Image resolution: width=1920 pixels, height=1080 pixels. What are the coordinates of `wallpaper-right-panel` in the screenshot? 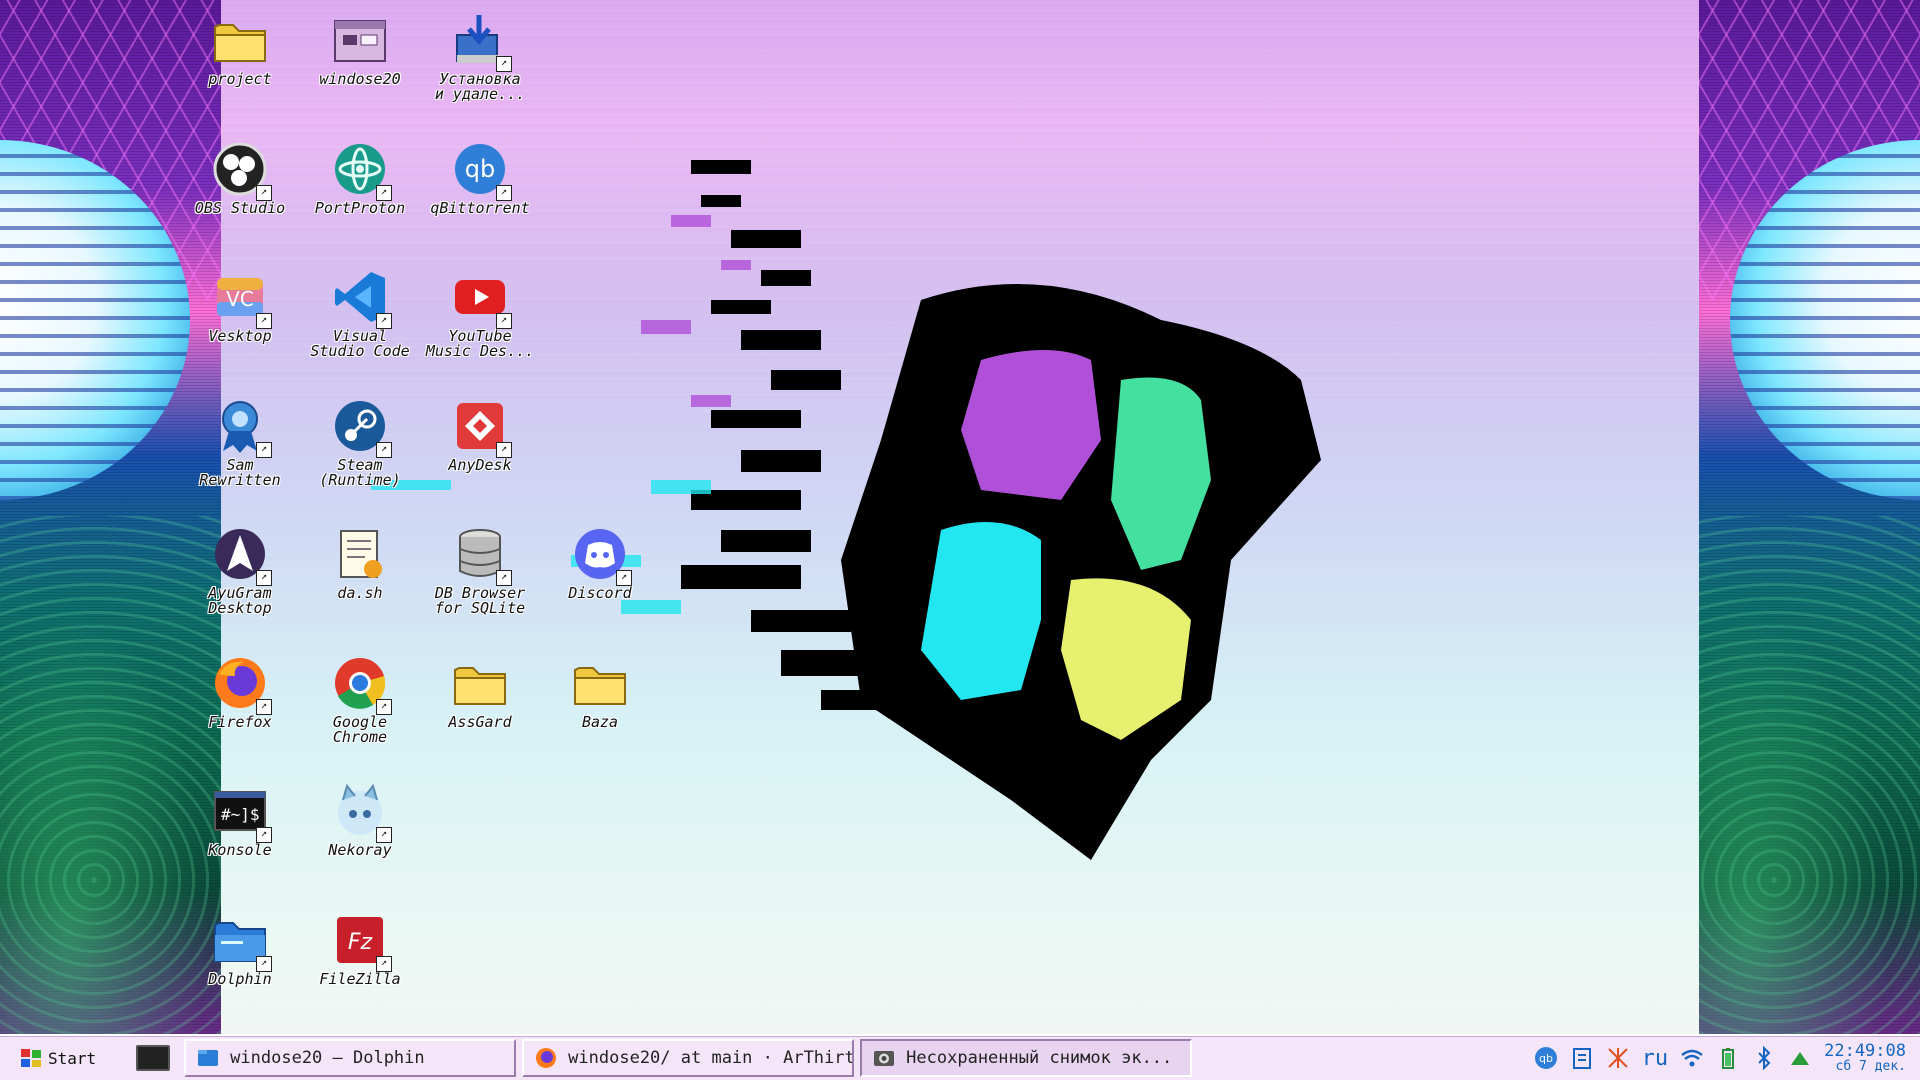 It's located at (1809, 518).